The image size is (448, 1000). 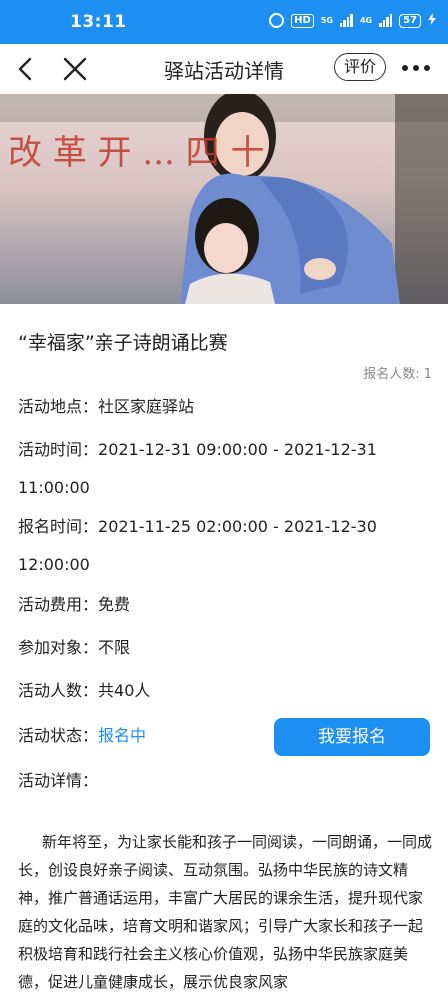 What do you see at coordinates (432, 20) in the screenshot?
I see `charging-icon` at bounding box center [432, 20].